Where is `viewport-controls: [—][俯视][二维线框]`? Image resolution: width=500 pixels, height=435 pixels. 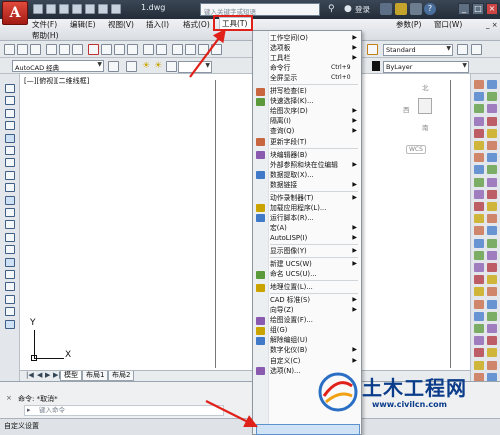
viewport-controls: [—][俯视][二维线框] is located at coordinates (56, 81).